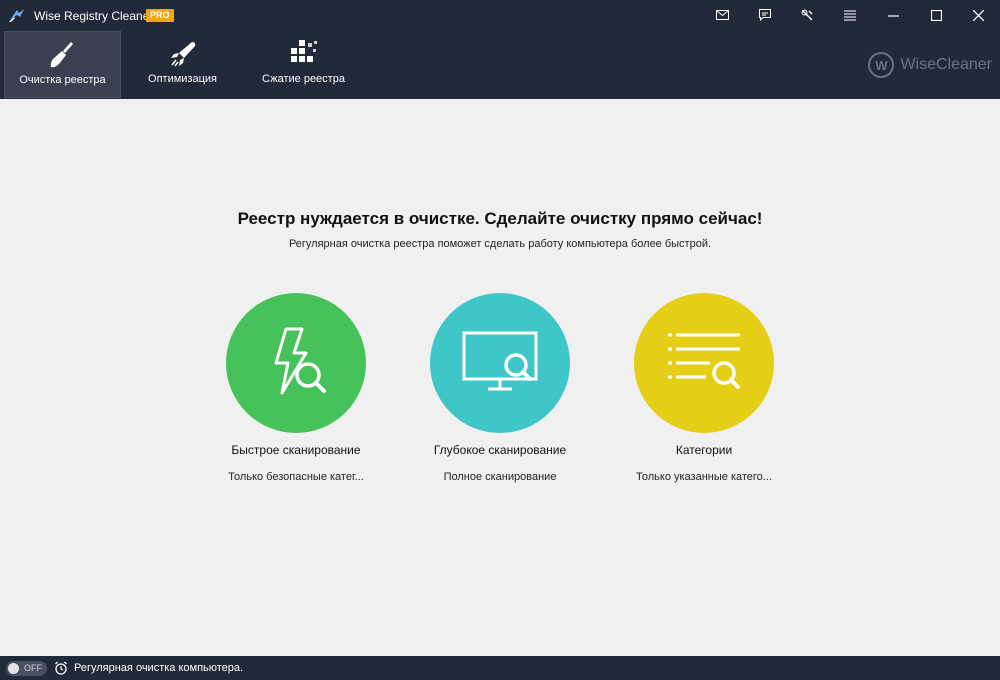 The image size is (1000, 680). I want to click on mail-icon, so click(722, 15).